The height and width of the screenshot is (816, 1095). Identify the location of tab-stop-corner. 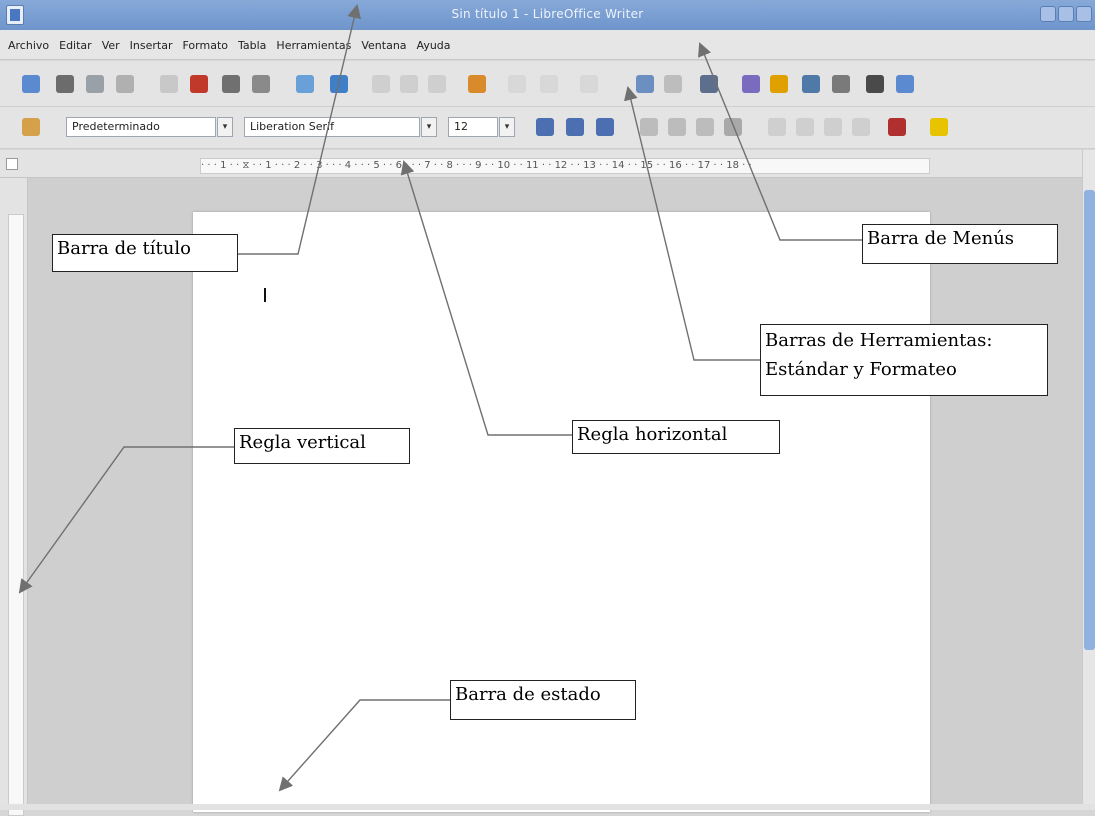
(12, 164).